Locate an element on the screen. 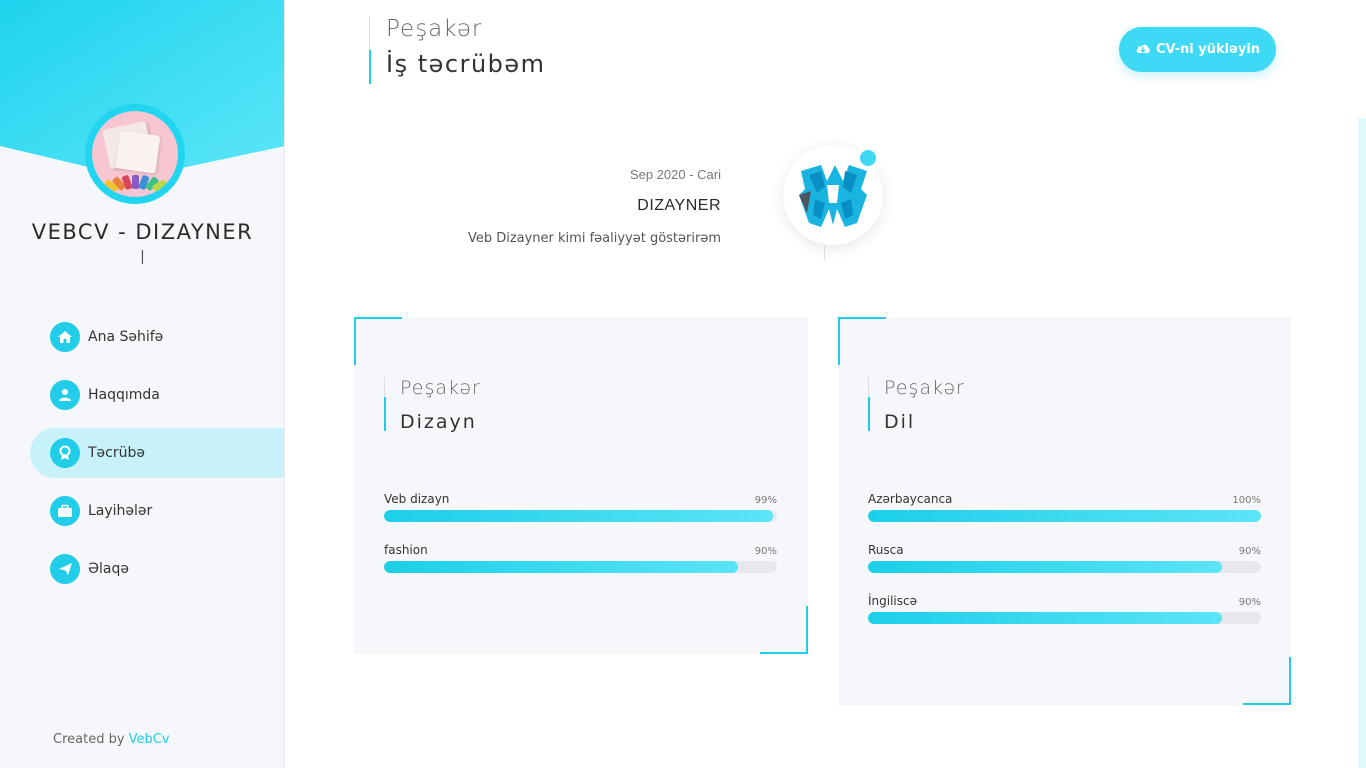  skill-name: Veb dizayn is located at coordinates (417, 499).